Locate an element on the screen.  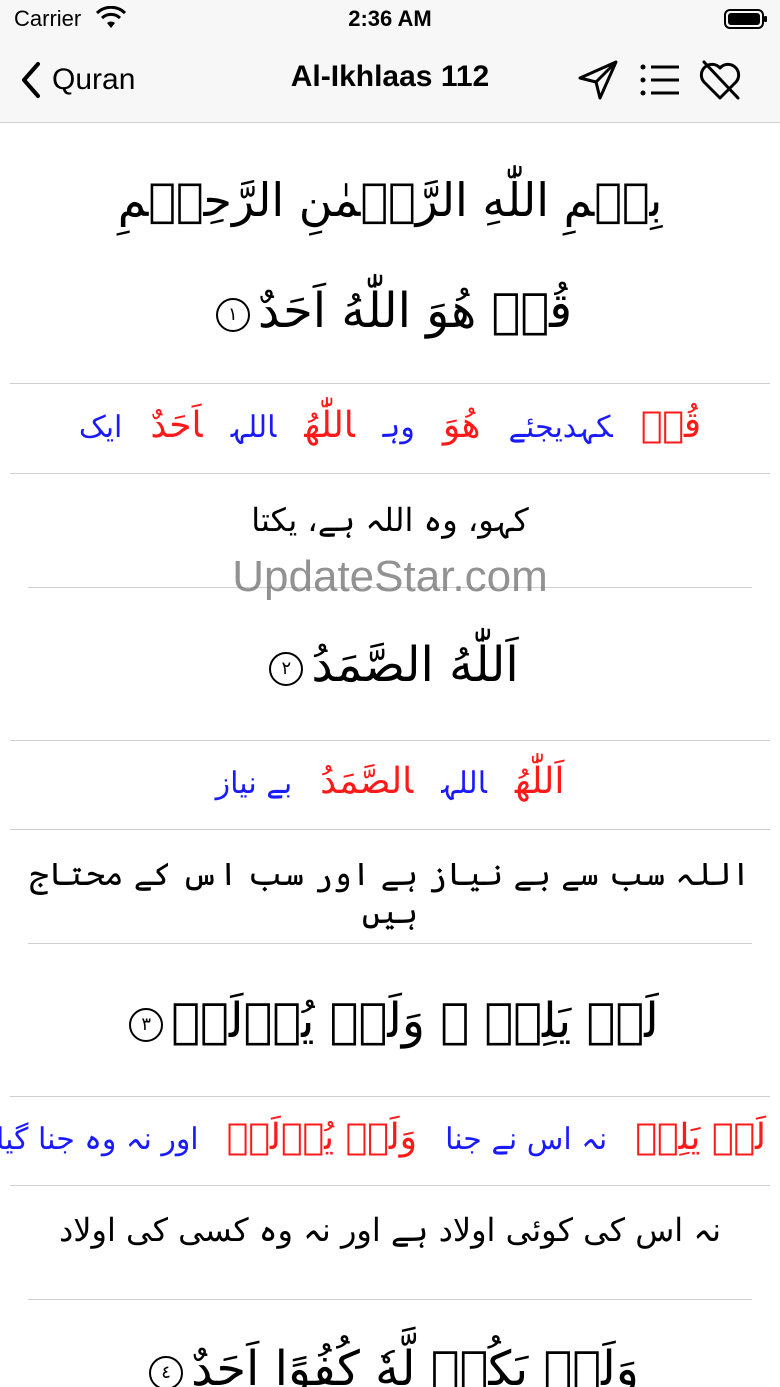
ayah-number-badge: ٣ is located at coordinates (146, 1024).